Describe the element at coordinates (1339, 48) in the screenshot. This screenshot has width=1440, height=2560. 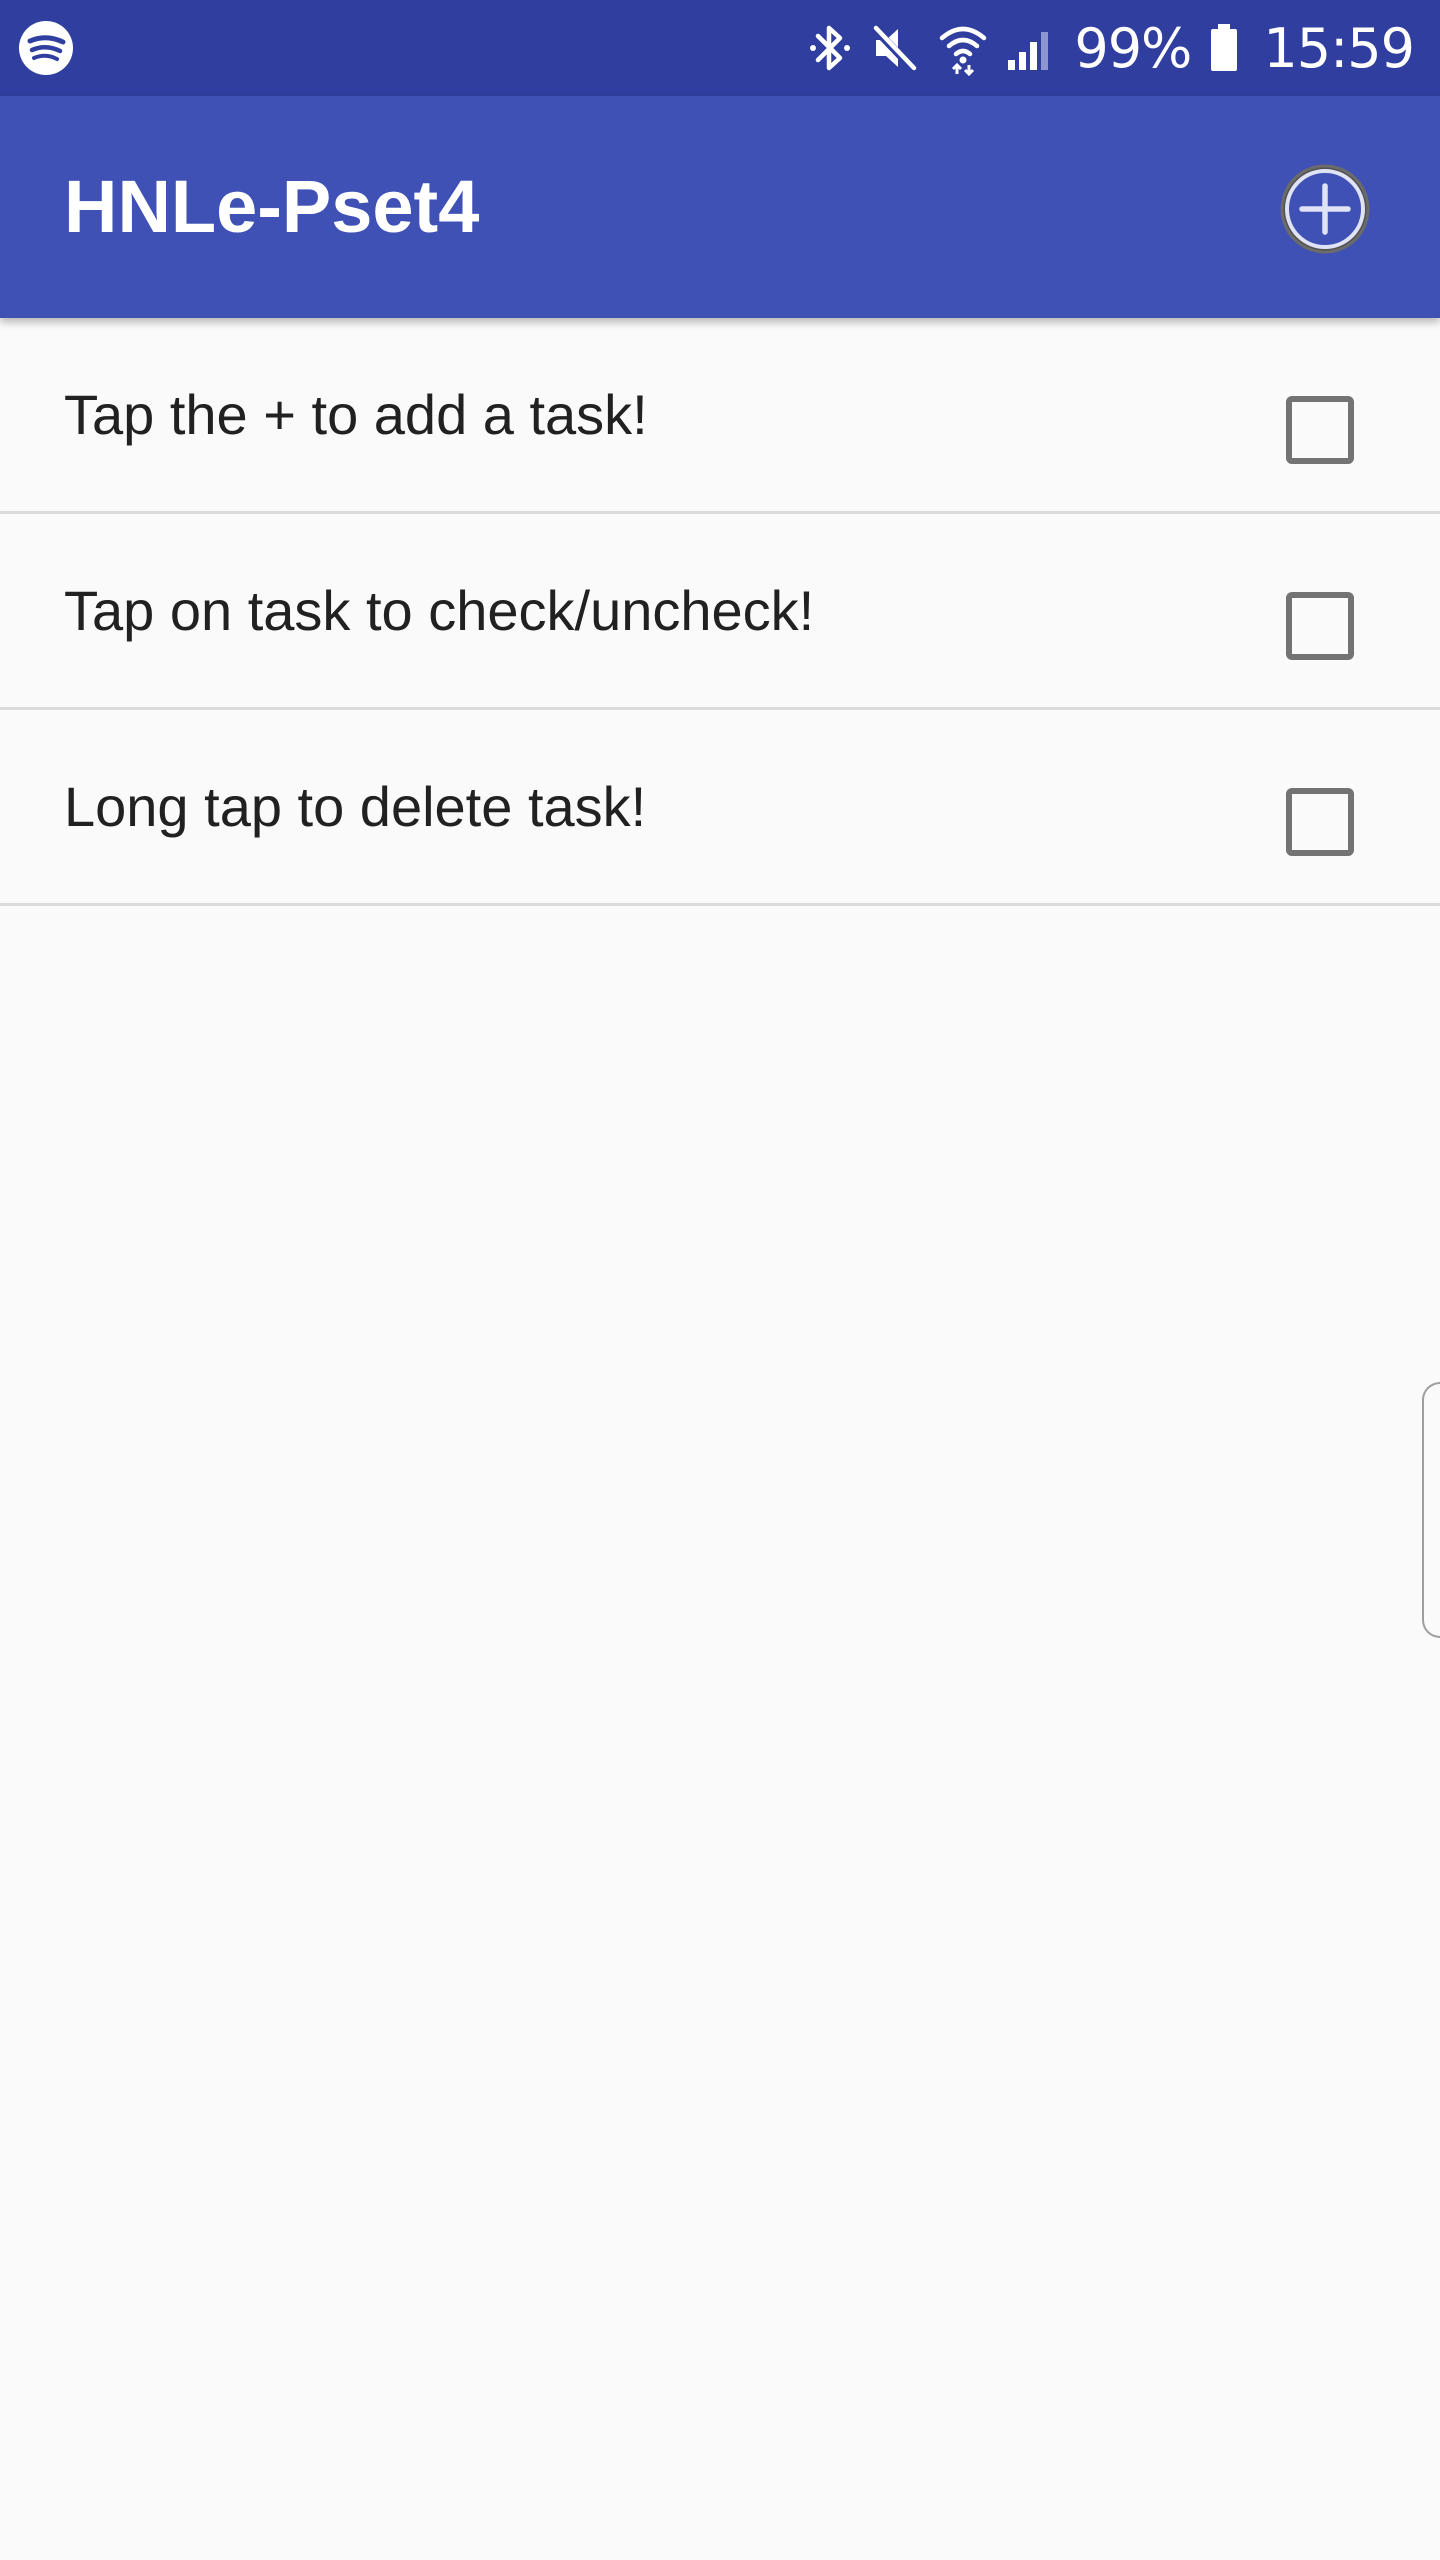
I see `clock: 15:59` at that location.